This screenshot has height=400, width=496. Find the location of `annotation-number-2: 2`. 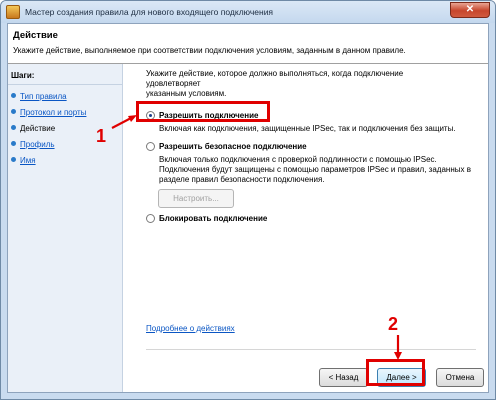

annotation-number-2: 2 is located at coordinates (393, 324).